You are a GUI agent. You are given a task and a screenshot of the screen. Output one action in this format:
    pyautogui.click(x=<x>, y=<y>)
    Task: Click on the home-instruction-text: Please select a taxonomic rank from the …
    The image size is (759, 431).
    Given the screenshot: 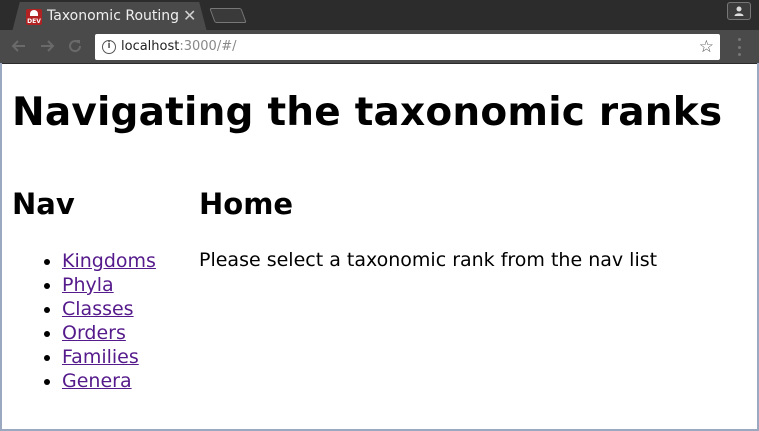 What is the action you would take?
    pyautogui.click(x=428, y=260)
    